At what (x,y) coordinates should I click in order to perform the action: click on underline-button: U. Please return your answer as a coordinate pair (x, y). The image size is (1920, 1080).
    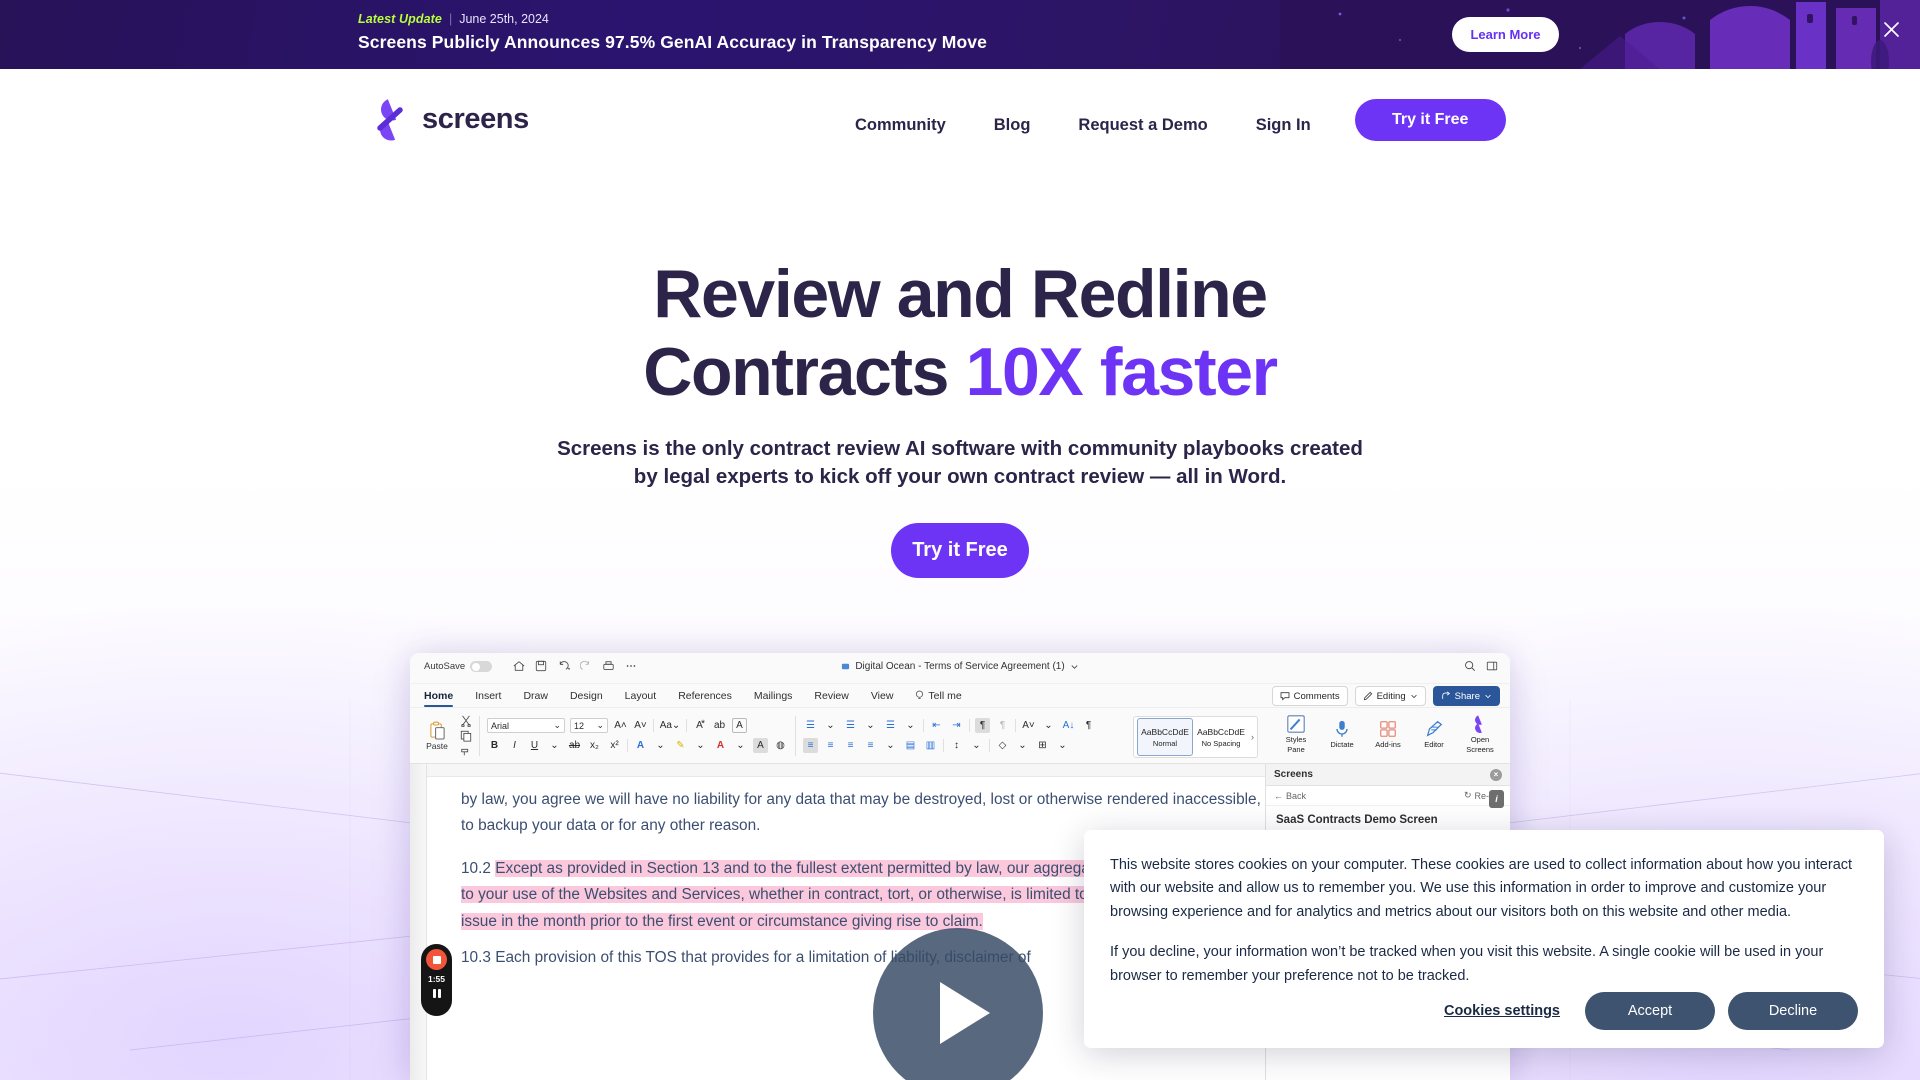
    Looking at the image, I should click on (534, 745).